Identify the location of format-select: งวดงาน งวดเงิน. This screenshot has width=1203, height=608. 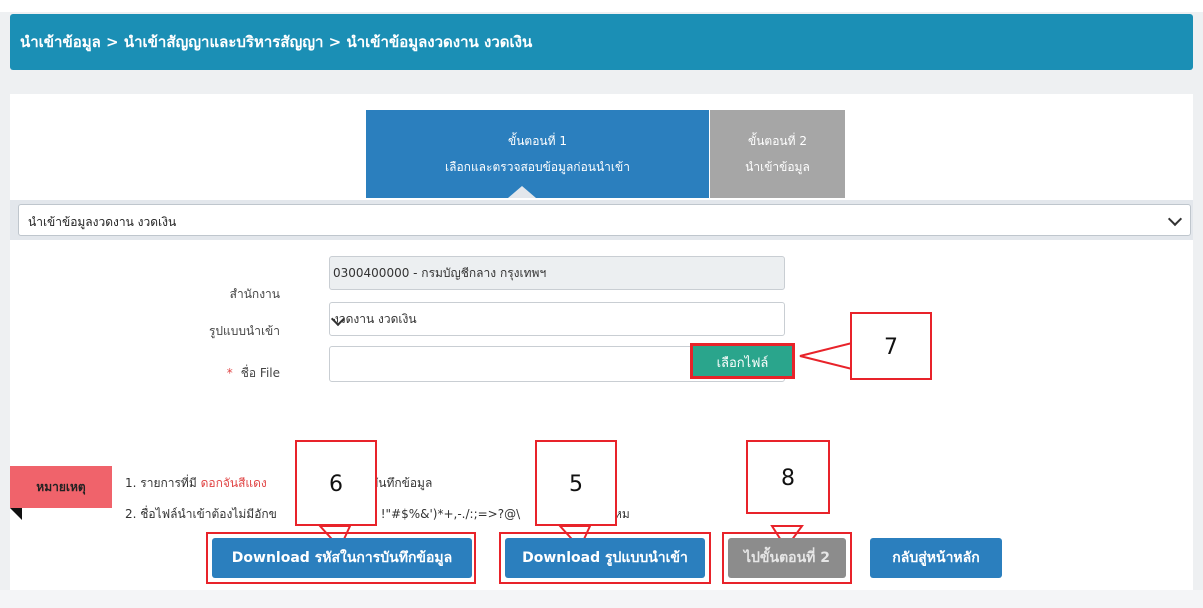
(557, 319).